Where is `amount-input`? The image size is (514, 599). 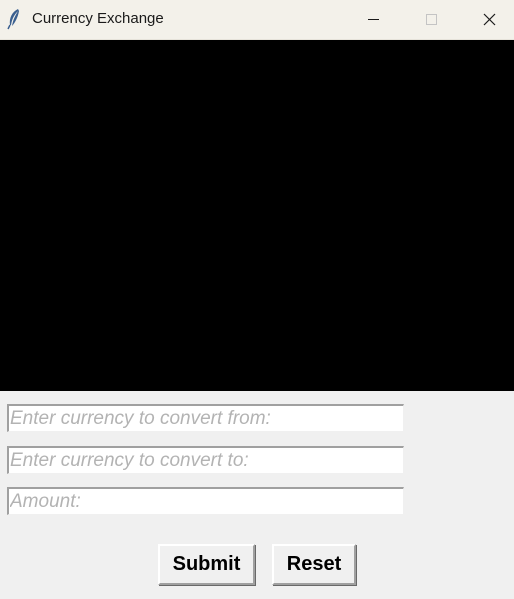
amount-input is located at coordinates (205, 501).